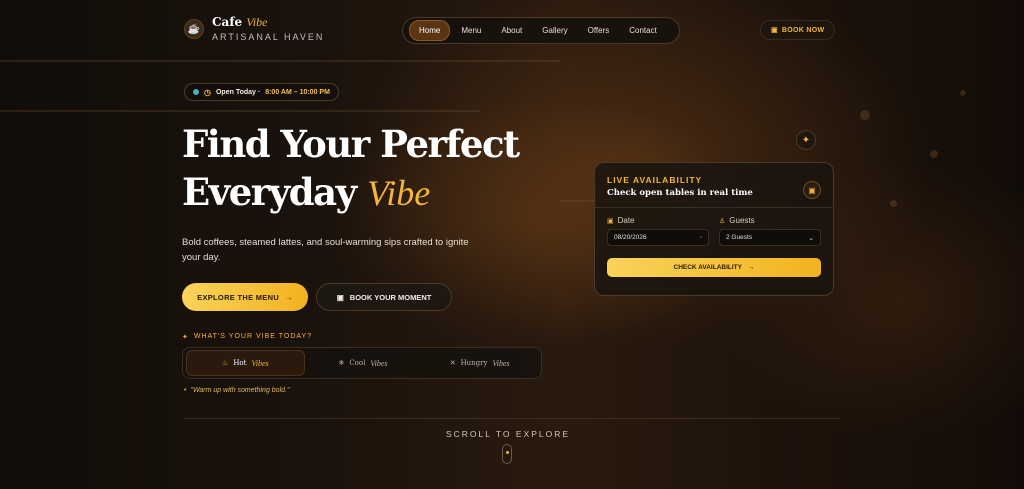  I want to click on open-label: Open Today ·, so click(238, 92).